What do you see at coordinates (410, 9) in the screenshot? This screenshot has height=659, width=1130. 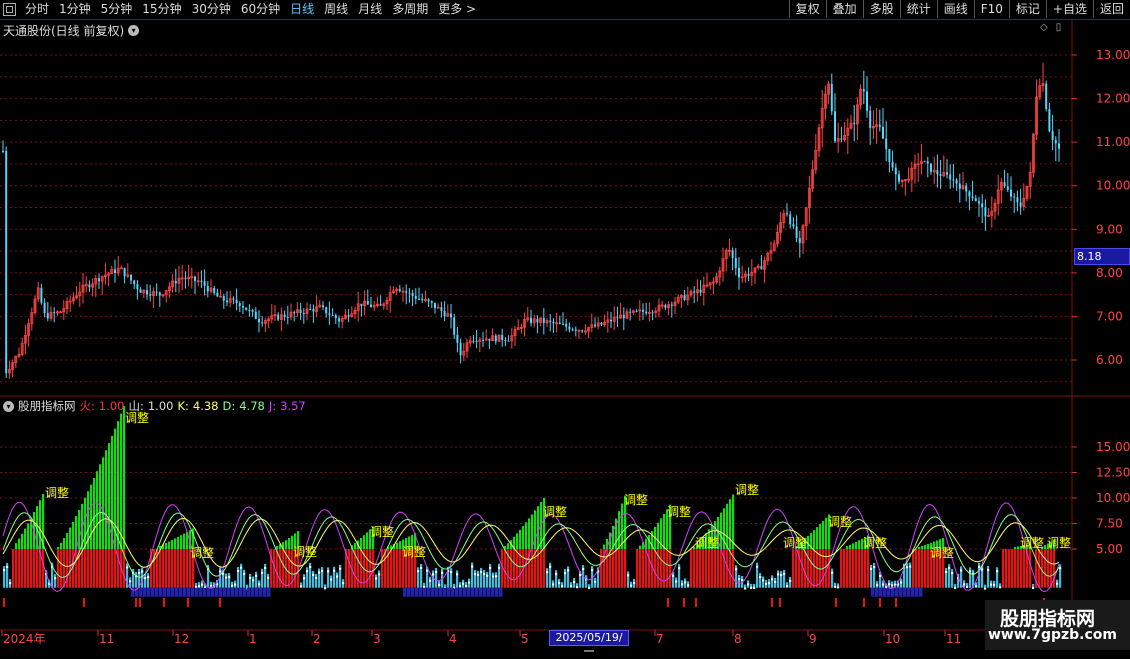 I see `period-tab-9: 多周期` at bounding box center [410, 9].